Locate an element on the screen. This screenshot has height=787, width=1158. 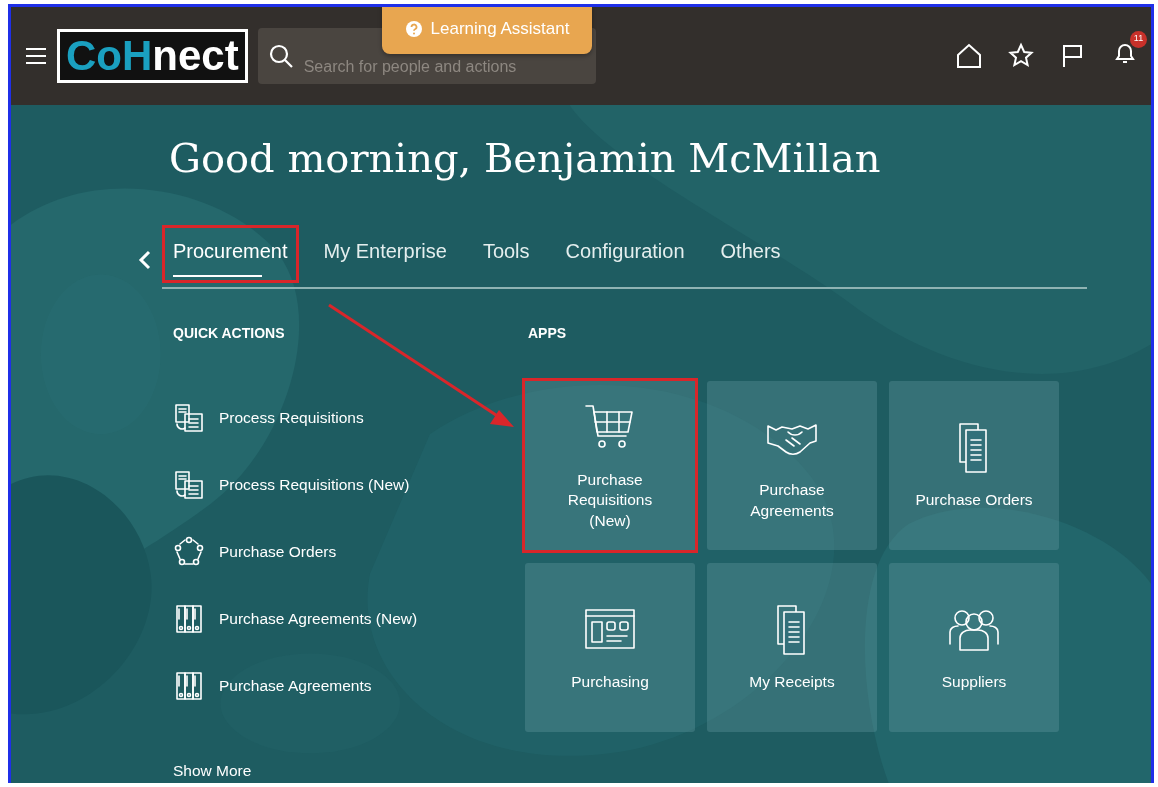
tab: Tools is located at coordinates (506, 254).